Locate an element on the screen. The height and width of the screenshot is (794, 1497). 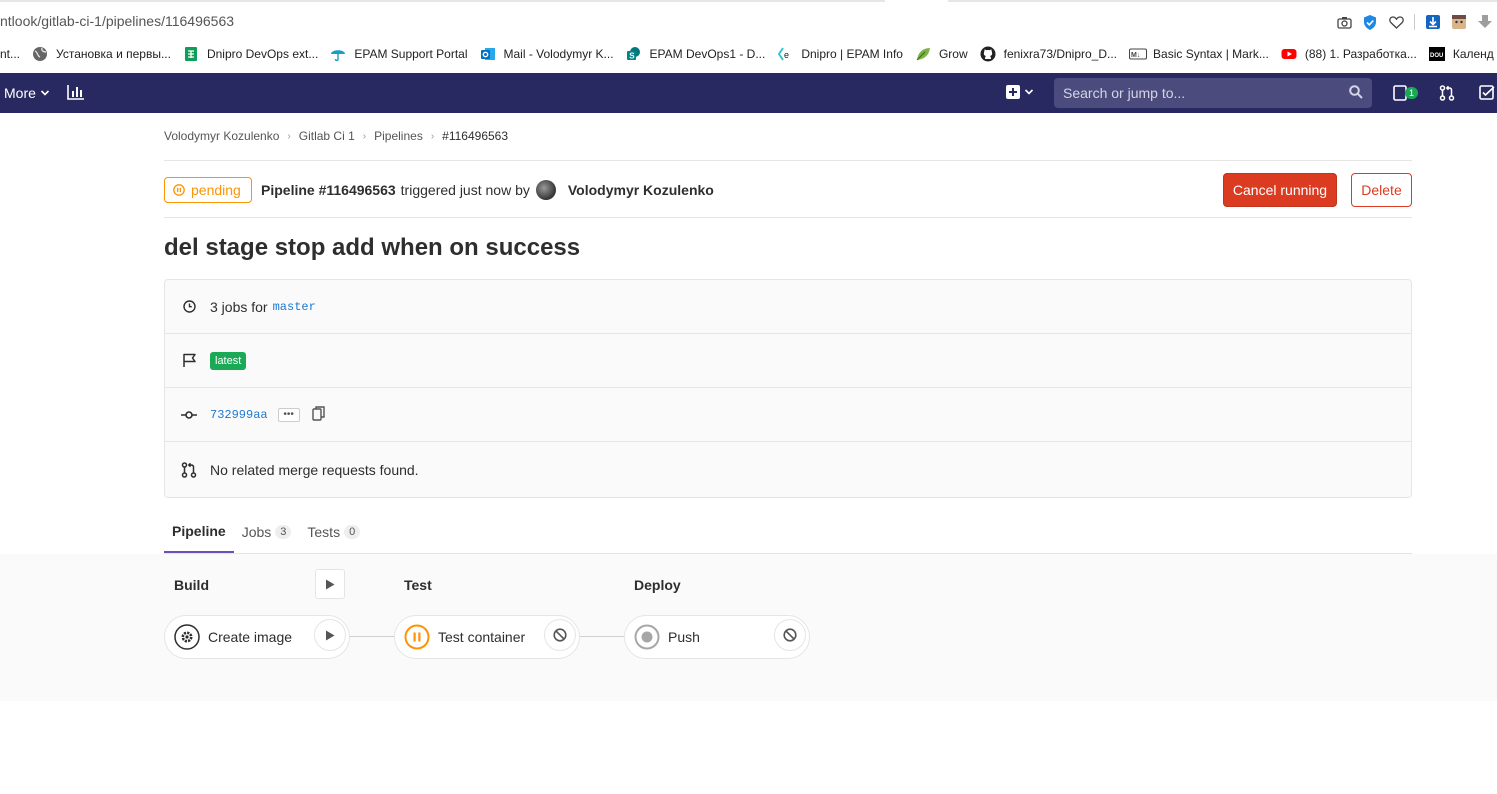
tab-label: Jobs is located at coordinates (256, 531).